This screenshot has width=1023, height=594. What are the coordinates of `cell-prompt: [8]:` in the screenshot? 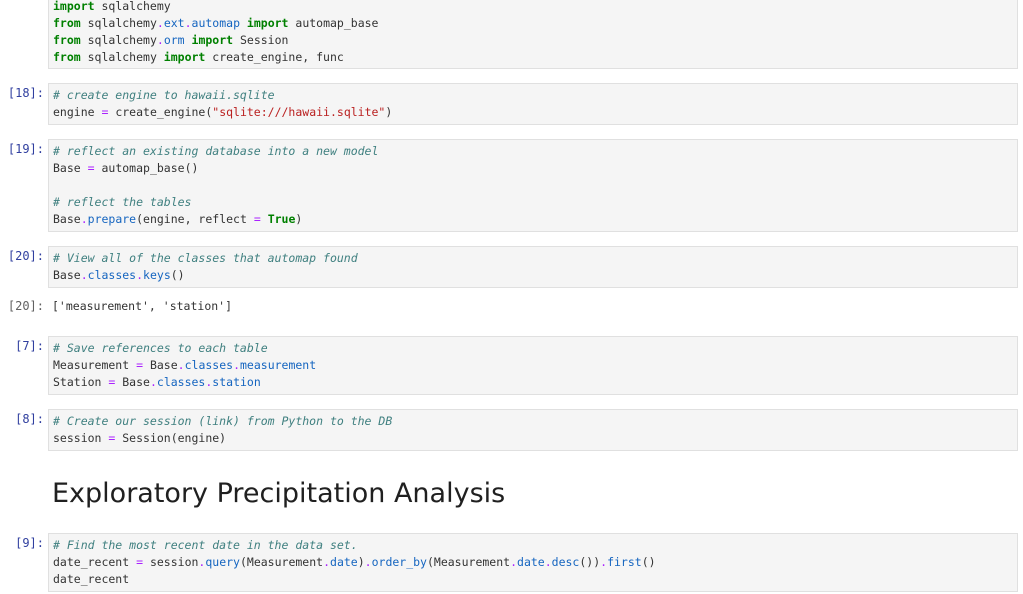 It's located at (29, 419).